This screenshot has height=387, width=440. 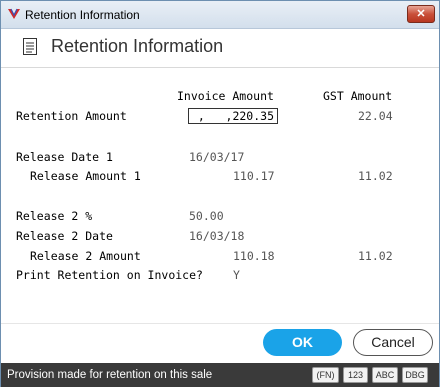 What do you see at coordinates (233, 116) in the screenshot?
I see `retention-amount-input` at bounding box center [233, 116].